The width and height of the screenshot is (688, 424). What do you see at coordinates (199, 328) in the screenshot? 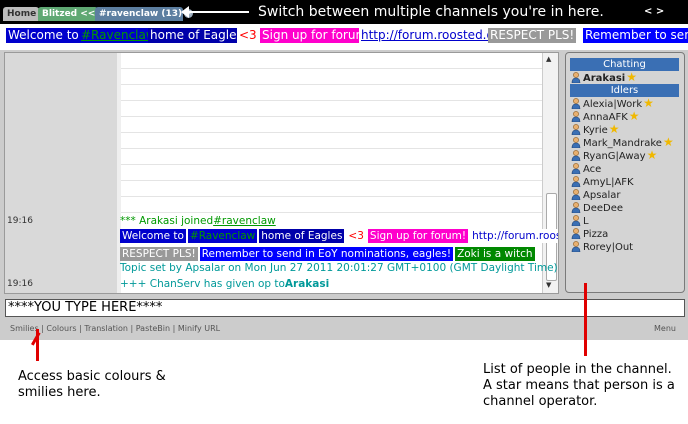
I see `toolbar-link-minify-url: Minify URL` at bounding box center [199, 328].